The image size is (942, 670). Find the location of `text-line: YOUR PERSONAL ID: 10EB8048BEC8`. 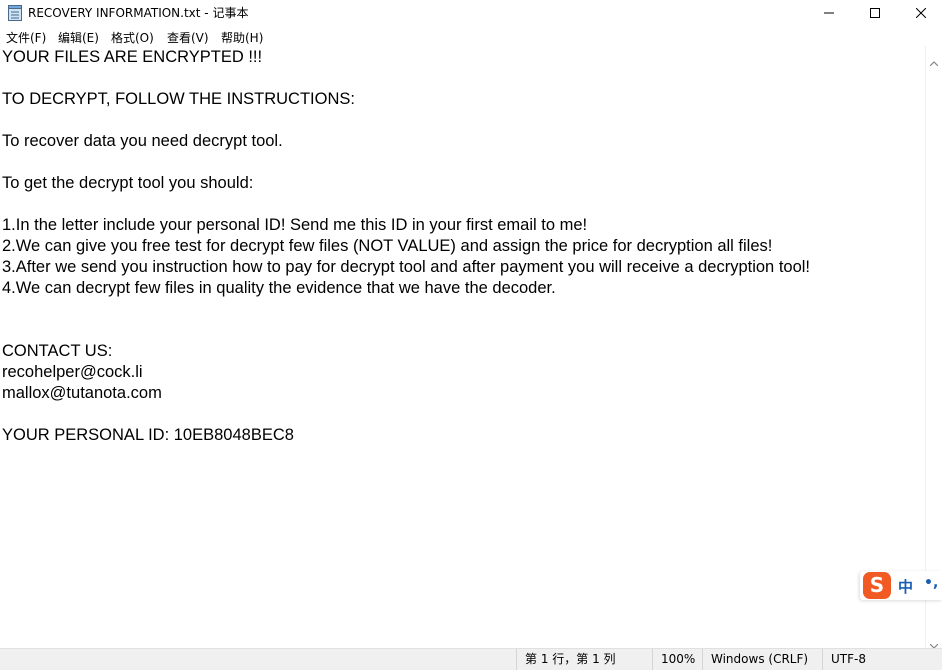

text-line: YOUR PERSONAL ID: 10EB8048BEC8 is located at coordinates (148, 435).